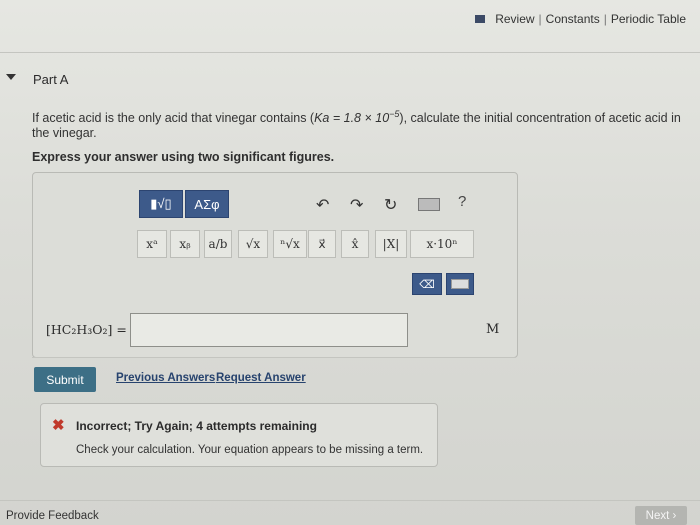  I want to click on answer-input, so click(269, 330).